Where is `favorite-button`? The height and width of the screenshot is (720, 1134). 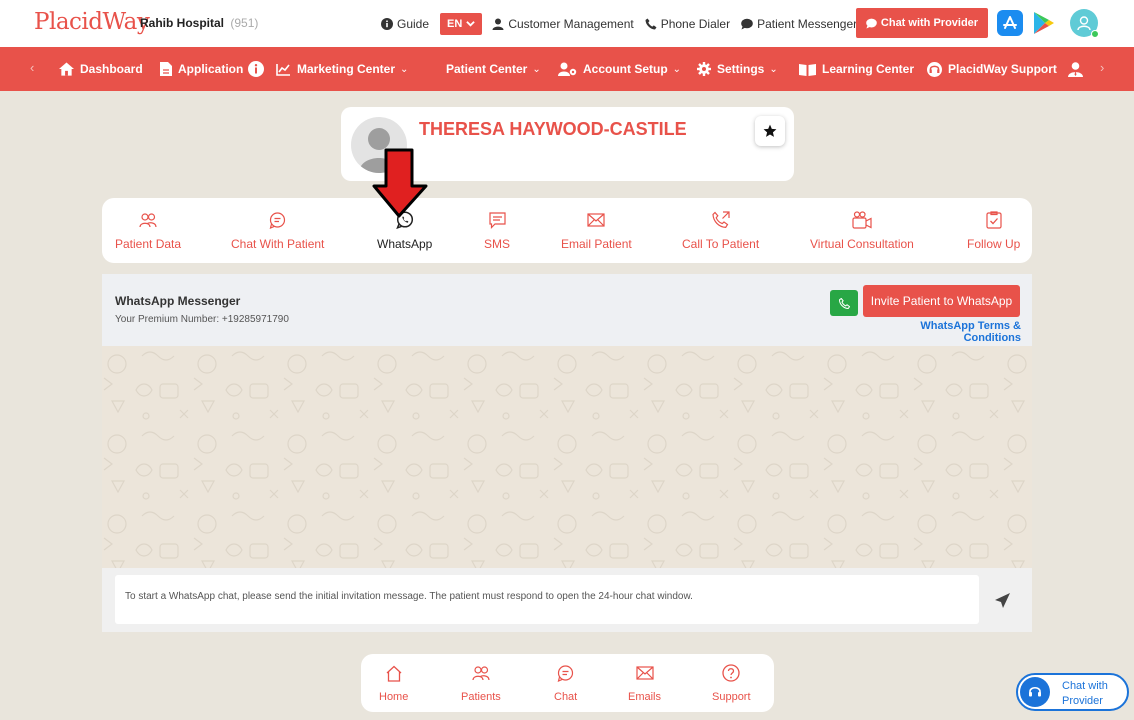 favorite-button is located at coordinates (770, 131).